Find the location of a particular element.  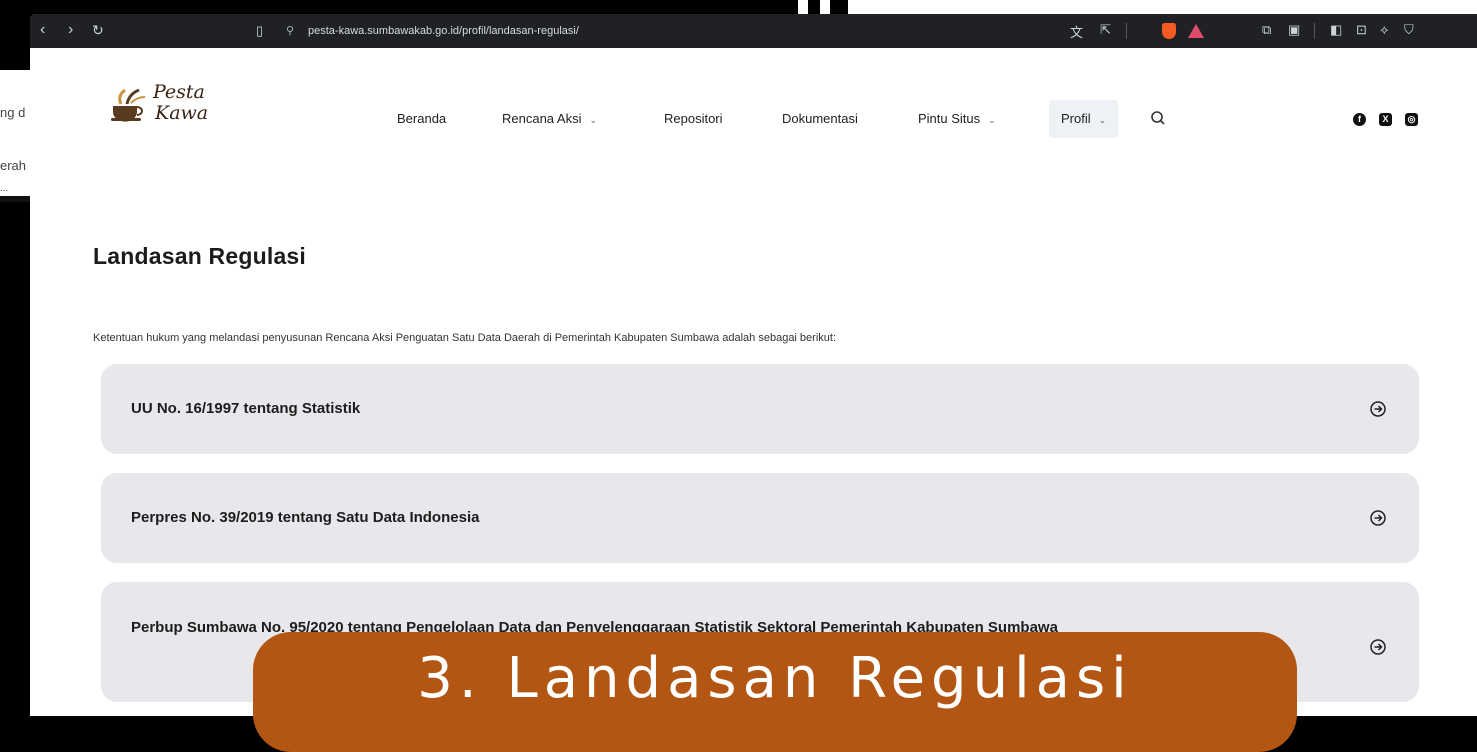

nav-dokumentasi: Dokumentasi is located at coordinates (820, 119).